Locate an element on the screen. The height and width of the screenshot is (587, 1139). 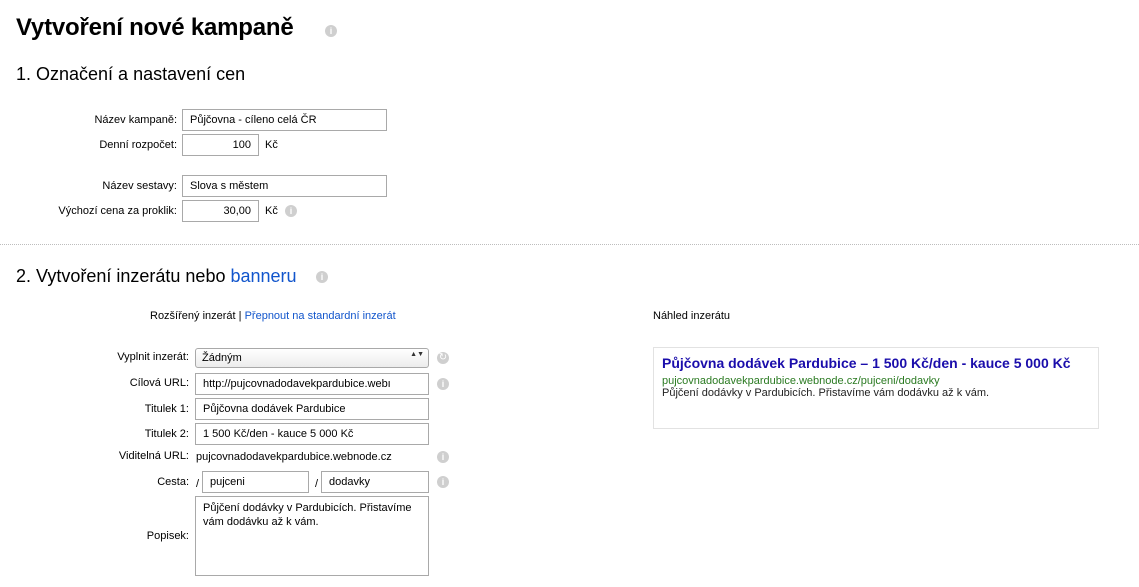
page-title: Vytvoření nové kampaně is located at coordinates (155, 27).